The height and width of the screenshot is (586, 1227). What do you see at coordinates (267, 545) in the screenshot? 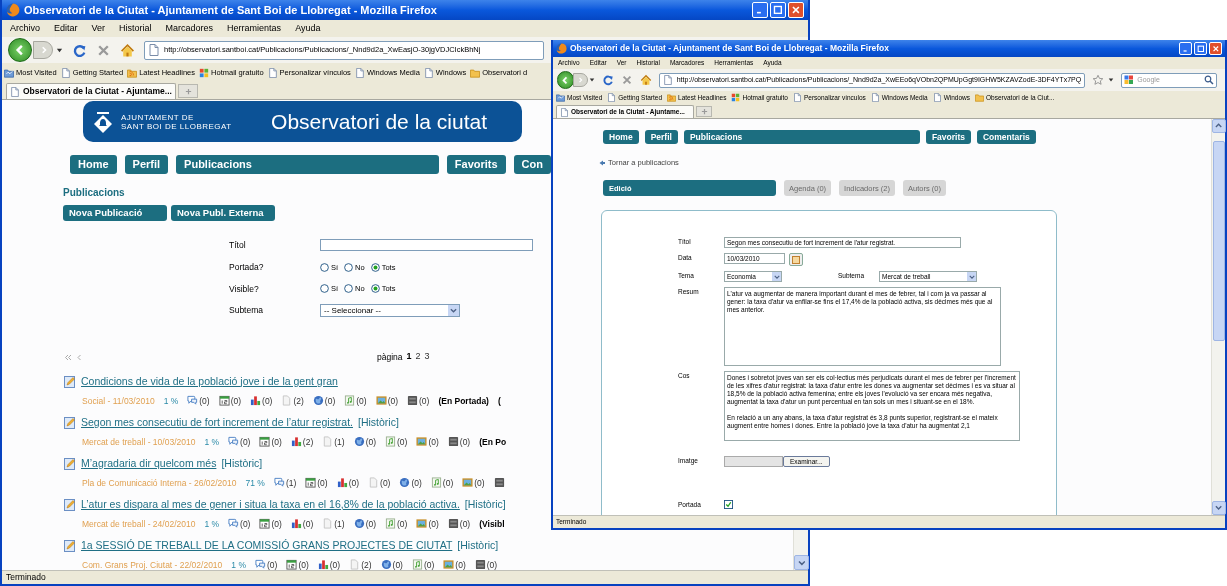
I see `publication-link: 1a SESSIÓ DE TREBALL DE LA COMISSIÓ GRANS PROJECTES DE CIUTAT` at bounding box center [267, 545].